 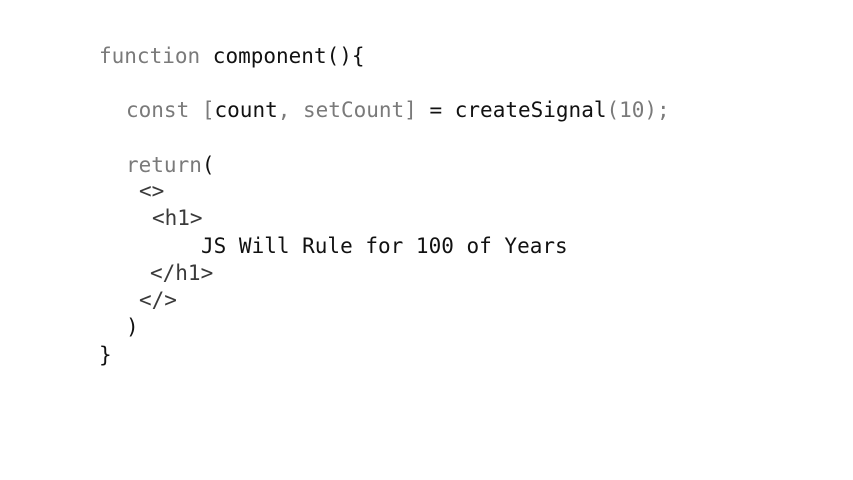 I want to click on code-line-h1-open: <h1>, so click(x=177, y=218).